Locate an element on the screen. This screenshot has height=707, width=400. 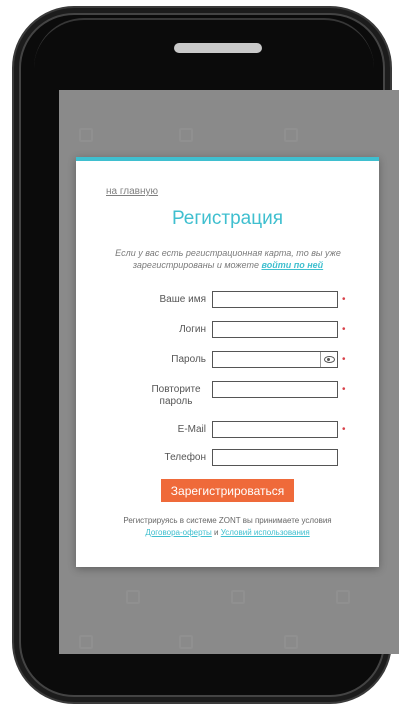
email-row: E-Mail • is located at coordinates (227, 431).